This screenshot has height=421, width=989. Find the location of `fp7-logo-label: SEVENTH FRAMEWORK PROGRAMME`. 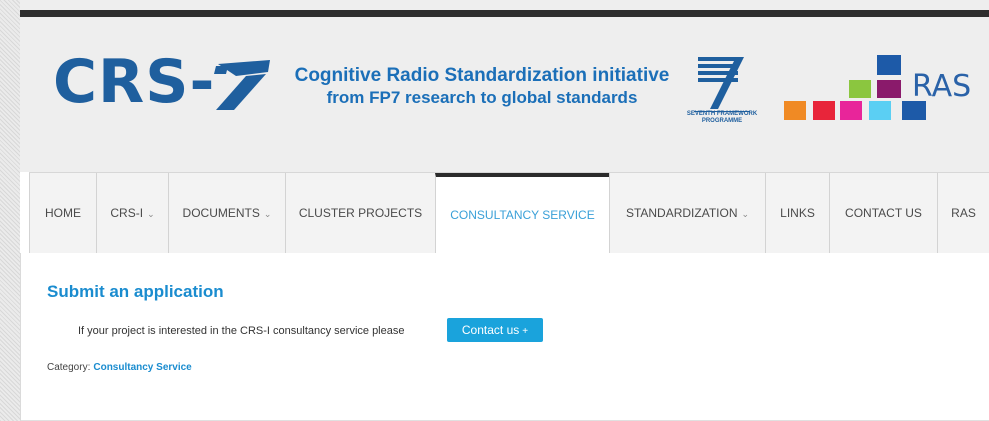

fp7-logo-label: SEVENTH FRAMEWORK PROGRAMME is located at coordinates (722, 118).